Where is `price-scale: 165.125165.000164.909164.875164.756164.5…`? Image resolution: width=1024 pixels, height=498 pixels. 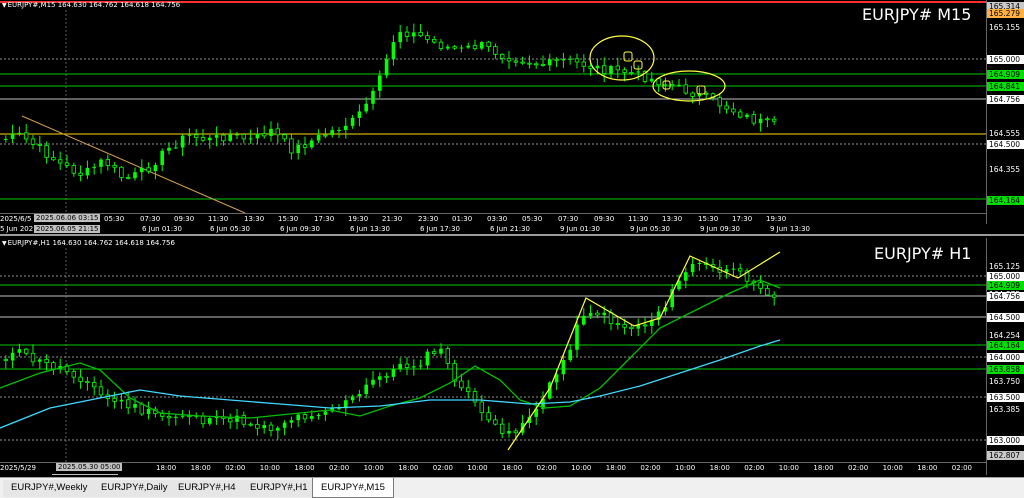 price-scale: 165.125165.000164.909164.875164.756164.5… is located at coordinates (1005, 356).